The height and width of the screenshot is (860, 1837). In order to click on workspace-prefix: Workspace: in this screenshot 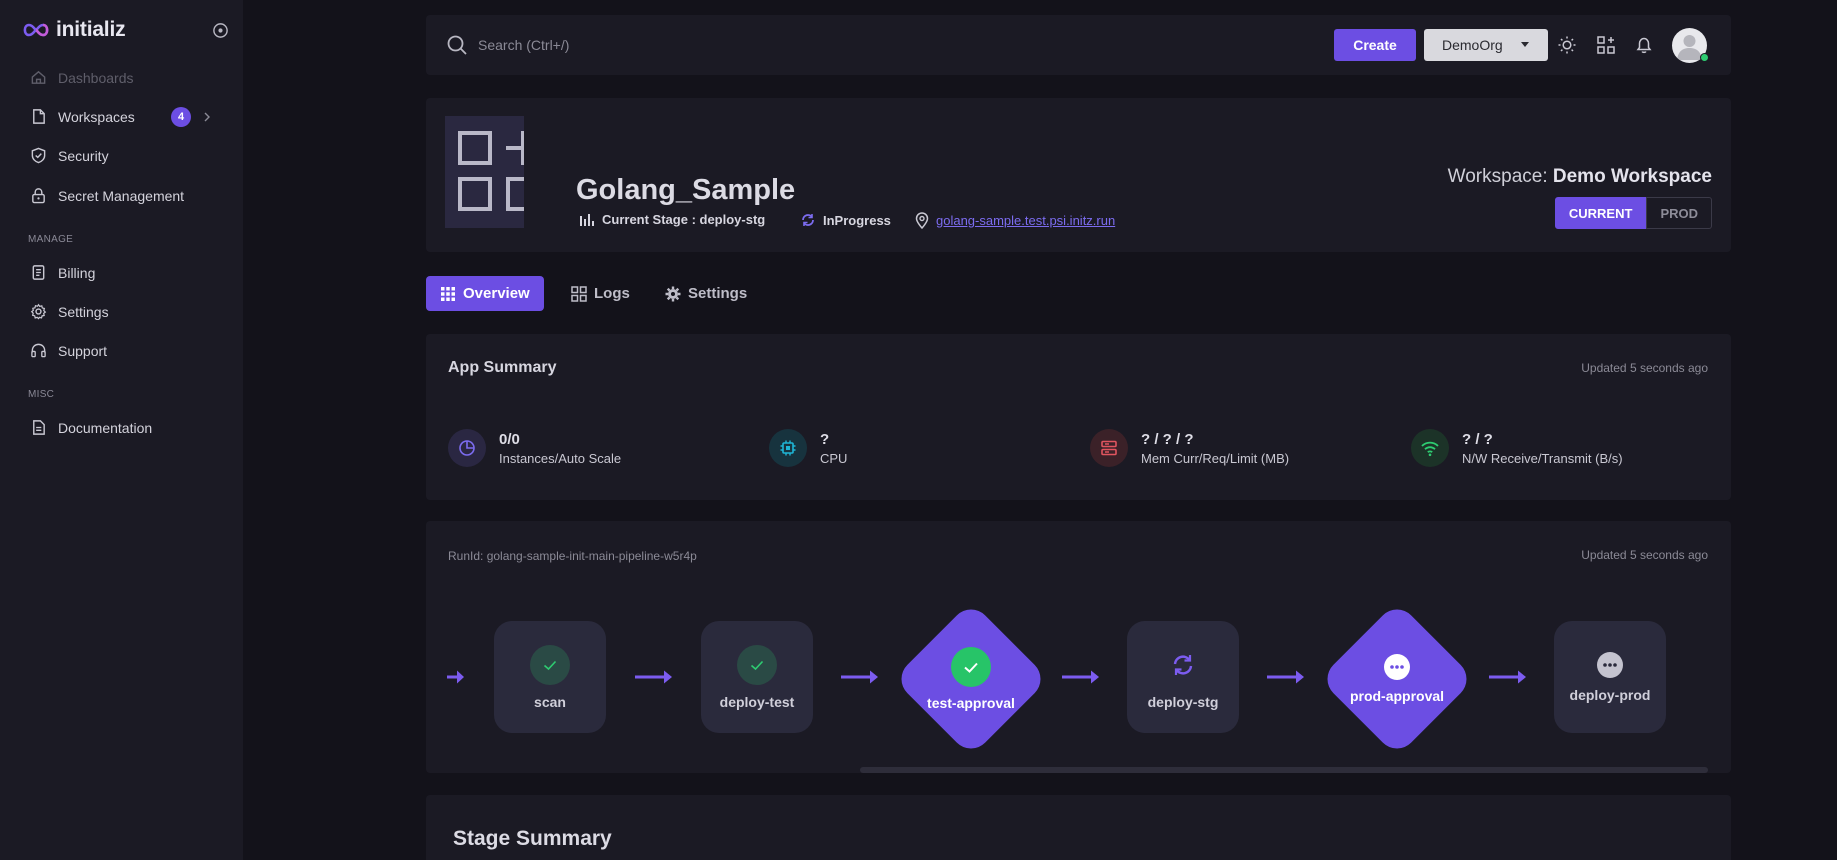, I will do `click(1497, 176)`.